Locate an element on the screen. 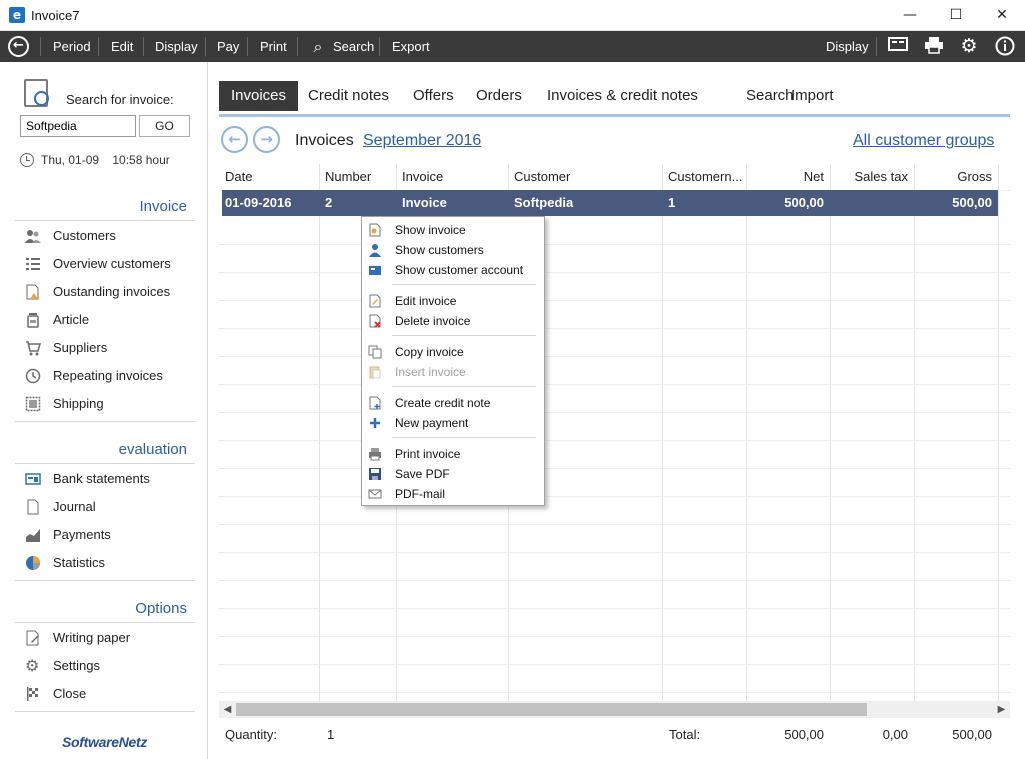  column-header-net: Net is located at coordinates (788, 177).